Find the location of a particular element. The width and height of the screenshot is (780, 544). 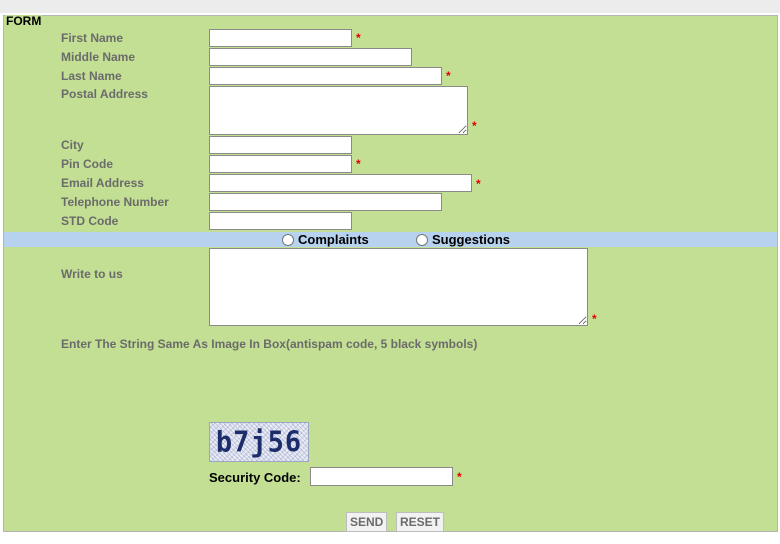

reset-button: RESET is located at coordinates (420, 522).